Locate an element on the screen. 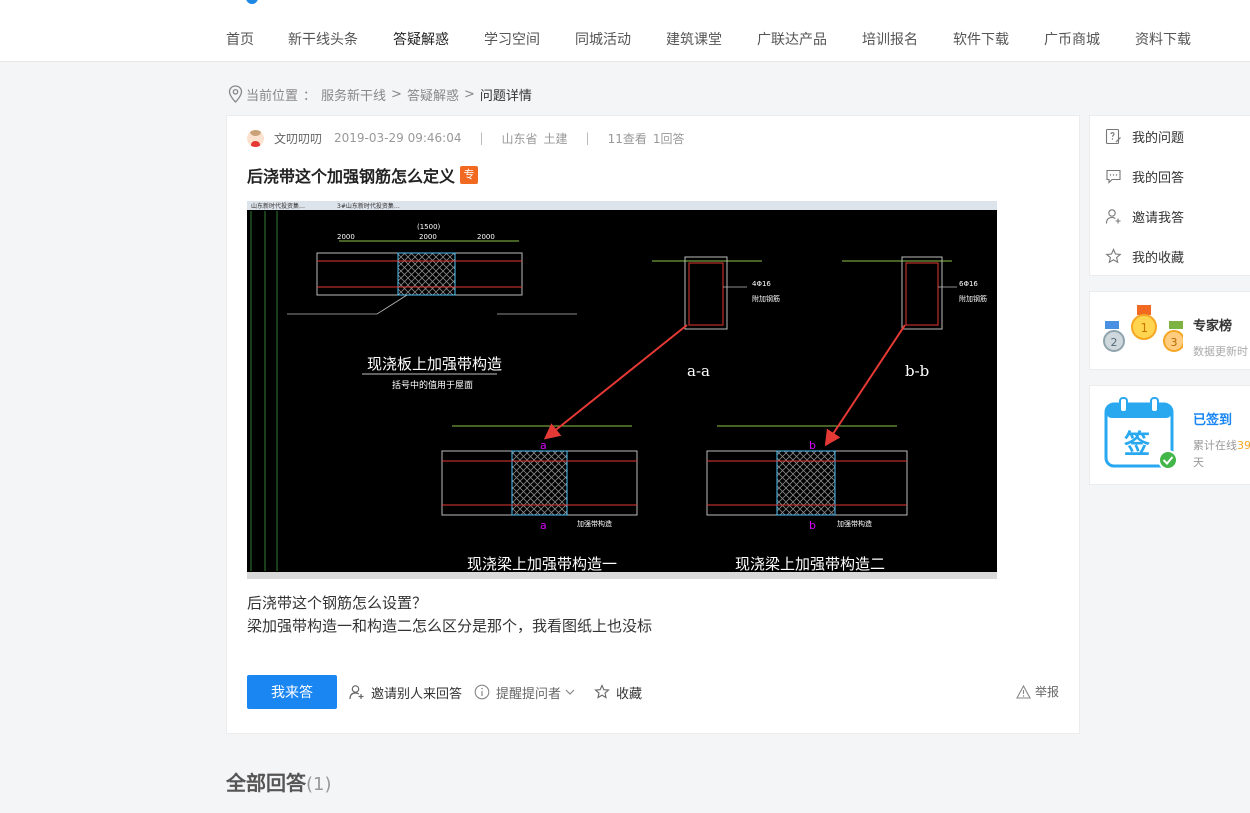  remind-asker-dropdown: 提醒提问者 is located at coordinates (528, 692).